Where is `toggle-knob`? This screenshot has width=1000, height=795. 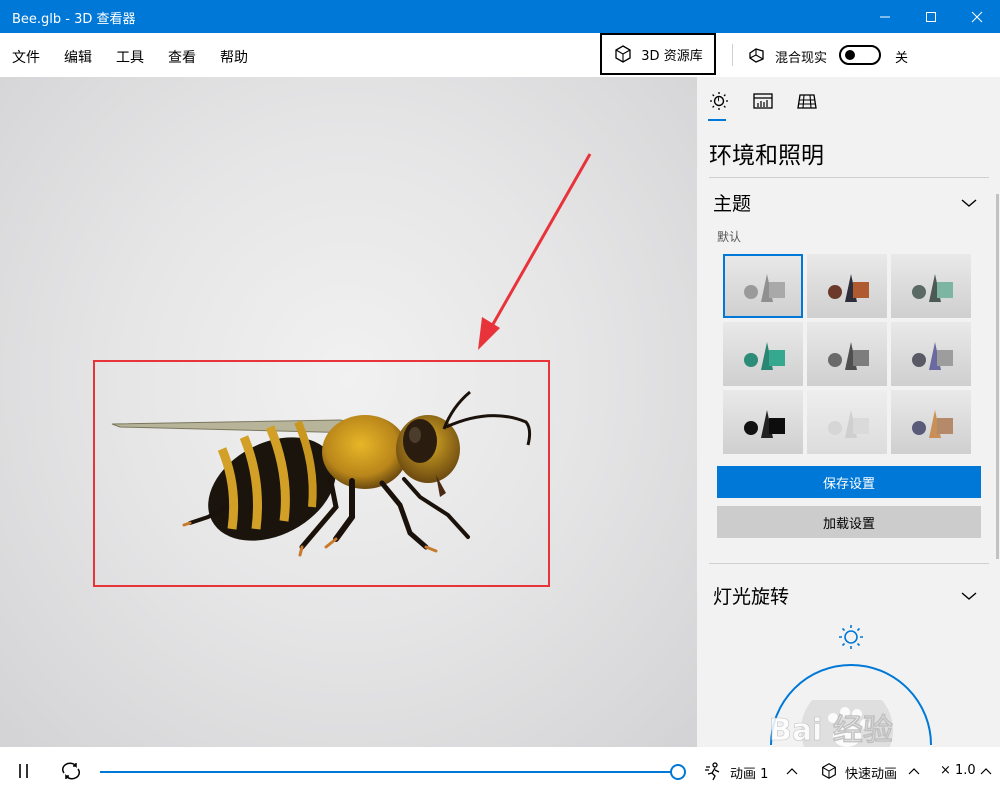 toggle-knob is located at coordinates (850, 55).